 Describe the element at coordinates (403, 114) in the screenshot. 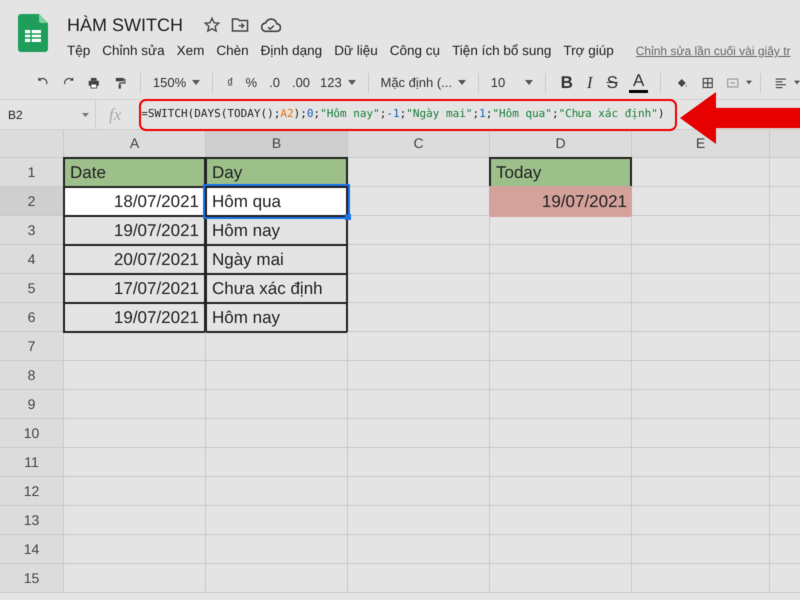

I see `formula-input: =SWITCH(DAYS(TODAY();A2);0;"Hôm nay";-1;"Ngày mai";1;"Hôm qua";"Chưa xác định")` at that location.